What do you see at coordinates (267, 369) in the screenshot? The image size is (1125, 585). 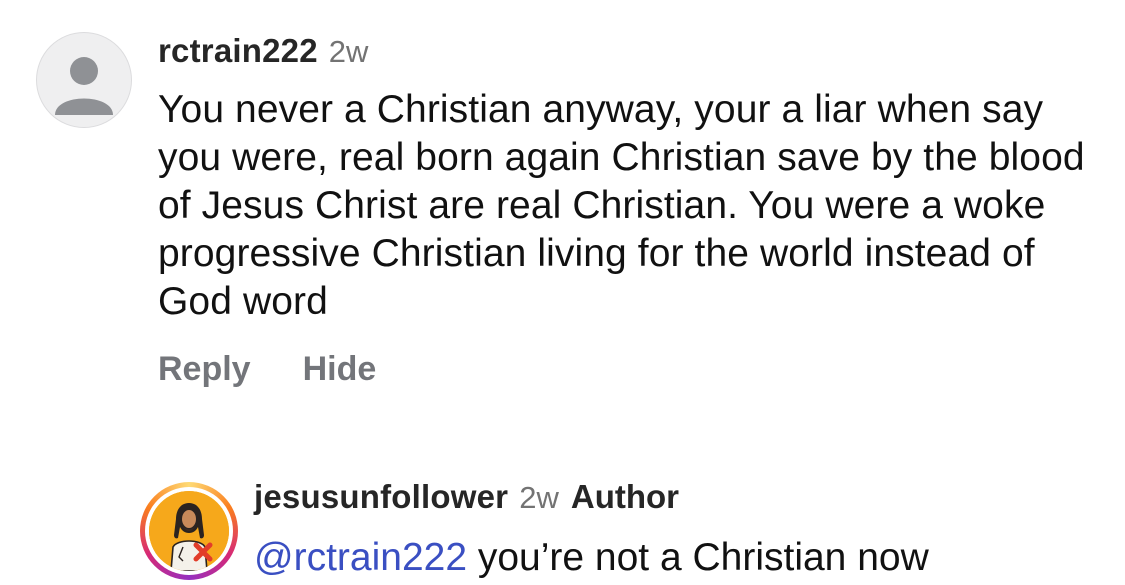 I see `comment-actions: Reply Hide` at bounding box center [267, 369].